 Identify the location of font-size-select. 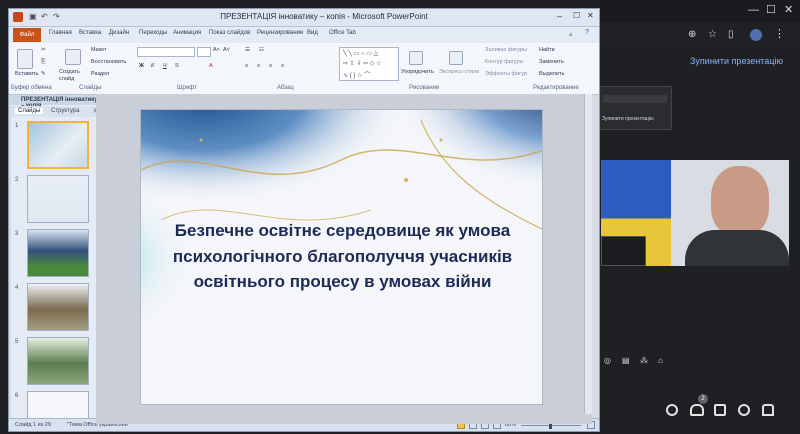
(204, 52).